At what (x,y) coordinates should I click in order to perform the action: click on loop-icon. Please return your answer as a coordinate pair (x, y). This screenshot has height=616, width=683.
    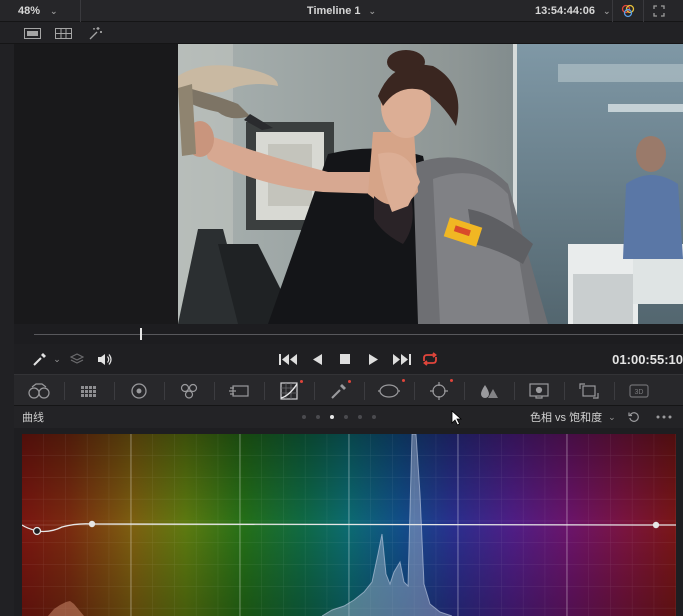
    Looking at the image, I should click on (430, 359).